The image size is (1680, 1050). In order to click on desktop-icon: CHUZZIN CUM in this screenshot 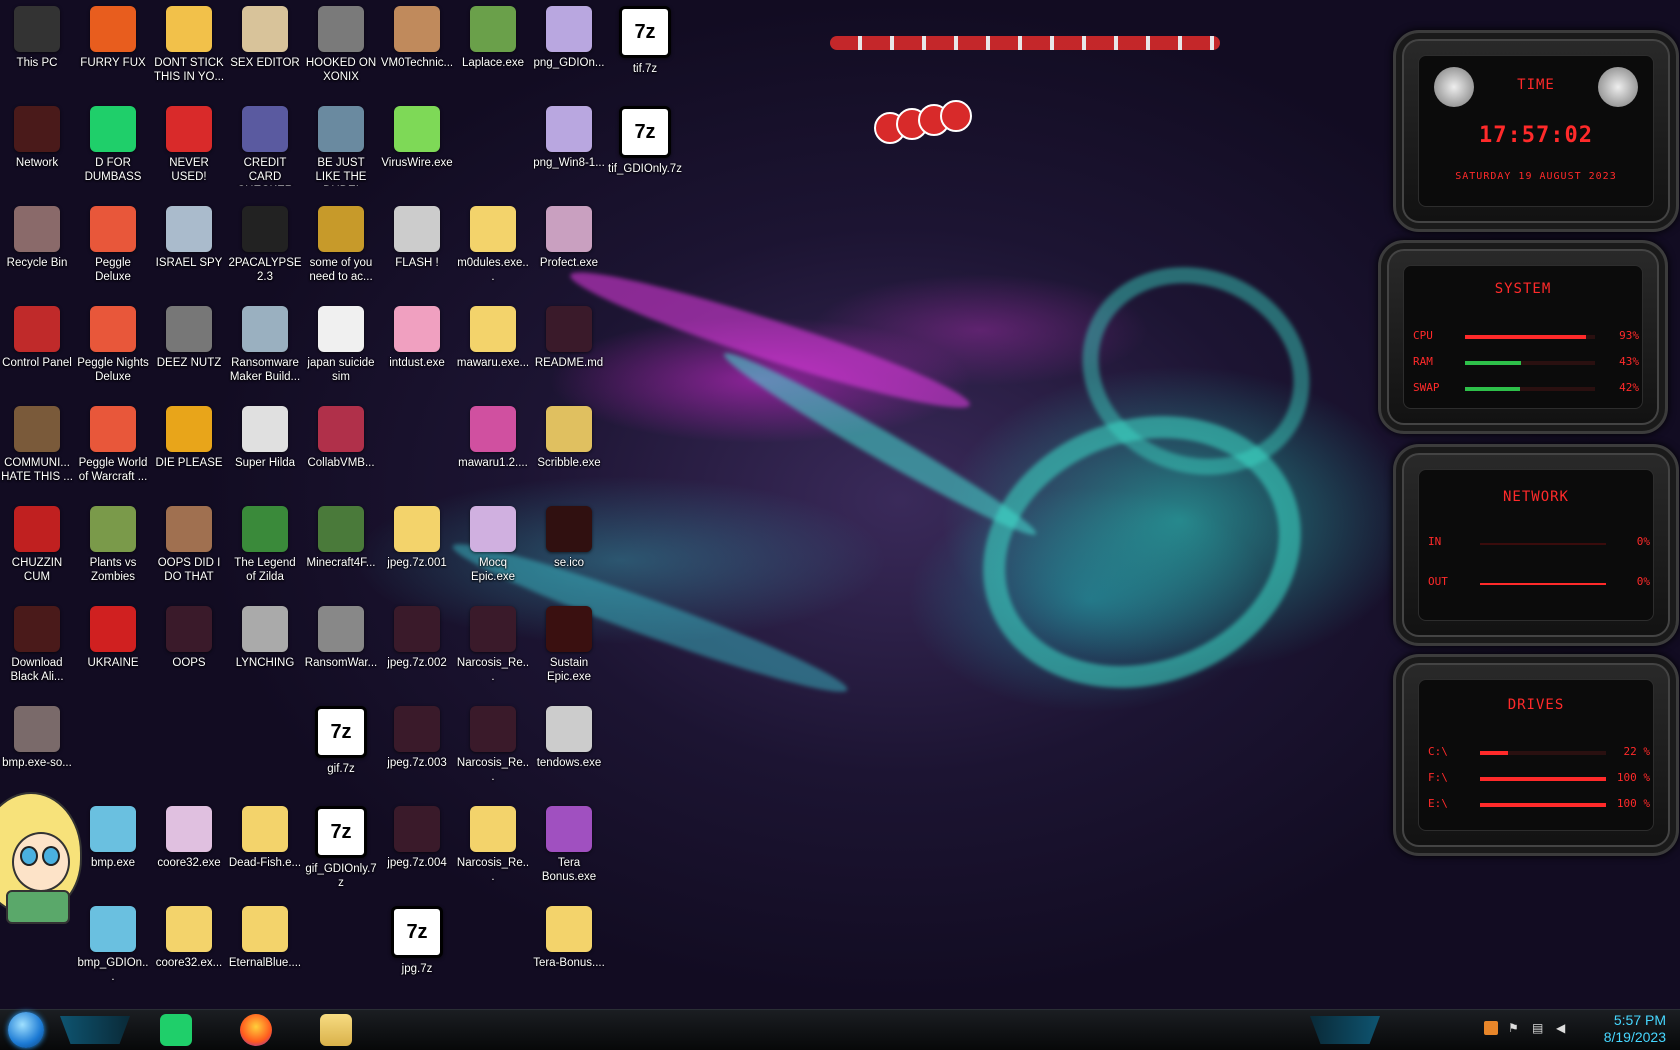, I will do `click(37, 554)`.